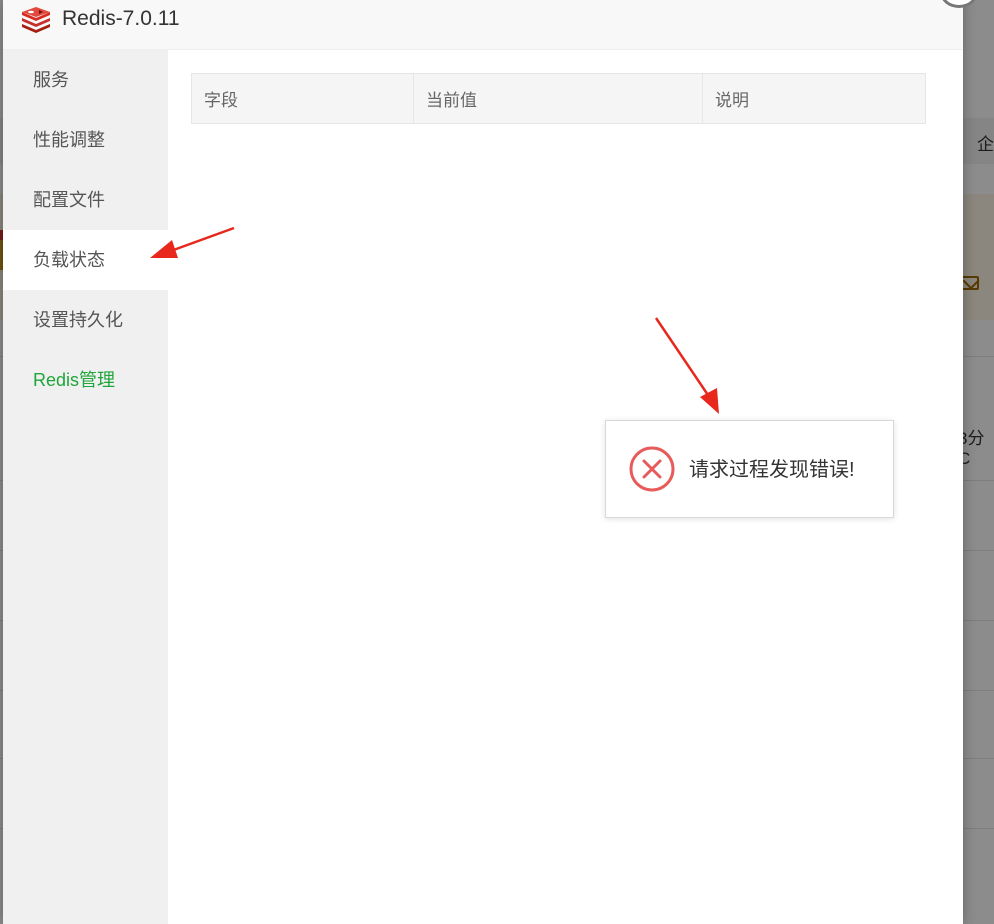 The width and height of the screenshot is (994, 924). I want to click on arrow-to-load-status-icon, so click(192, 242).